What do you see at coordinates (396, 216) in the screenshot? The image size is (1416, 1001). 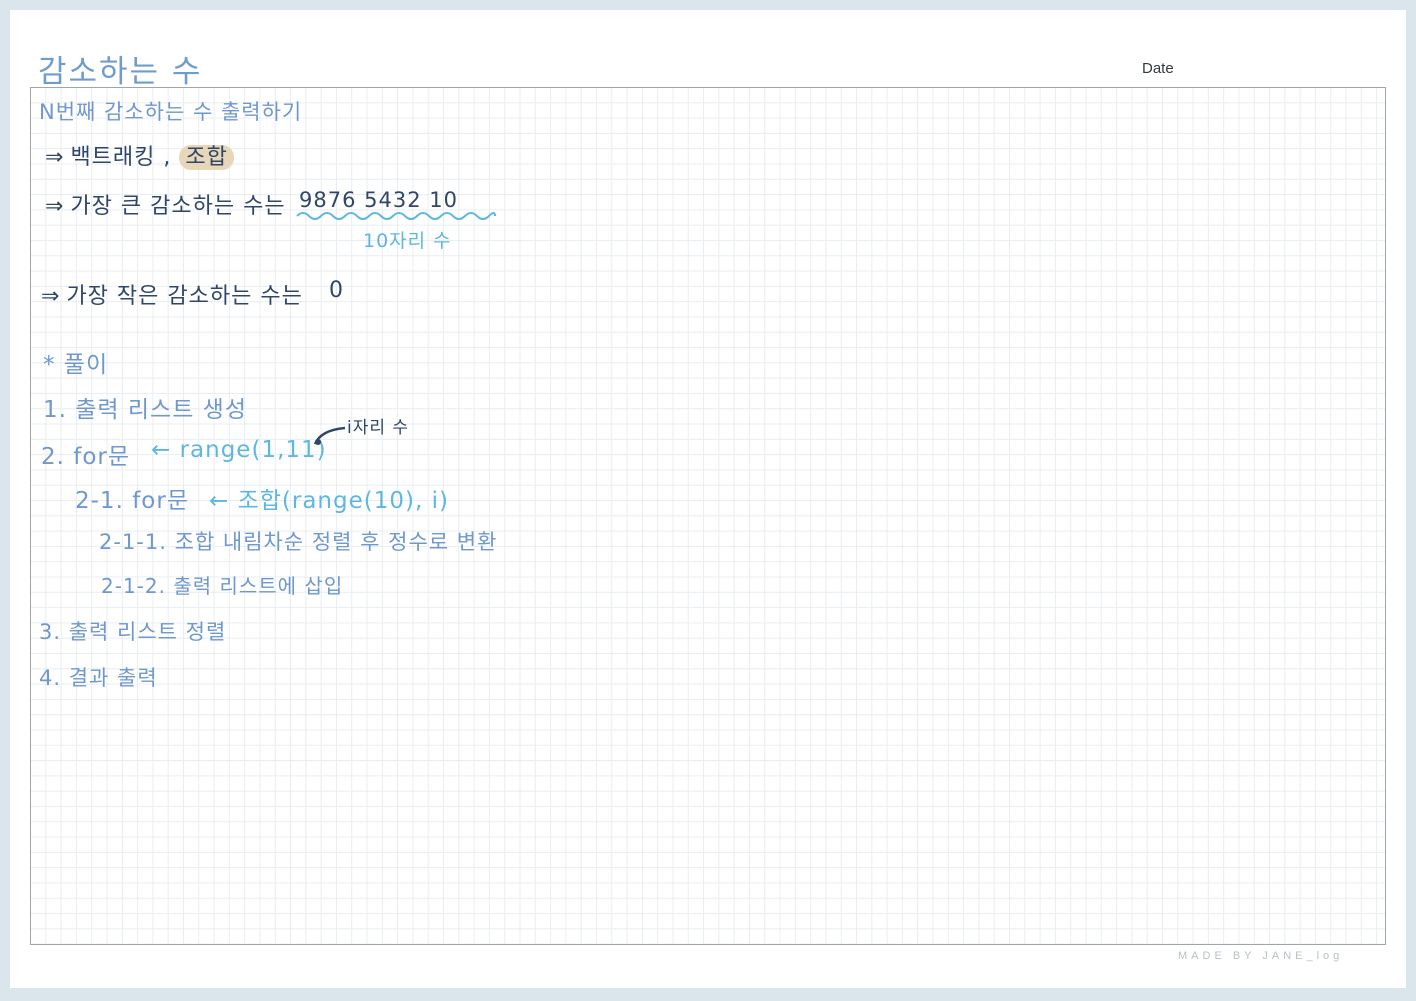 I see `wavy-underline-icon` at bounding box center [396, 216].